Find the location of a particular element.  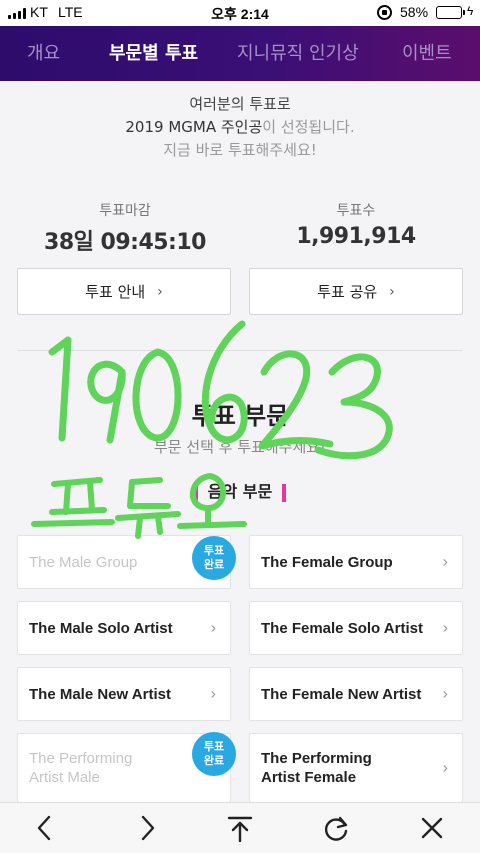

intro-line-2-rest: 이 선정됩니다. is located at coordinates (308, 127).